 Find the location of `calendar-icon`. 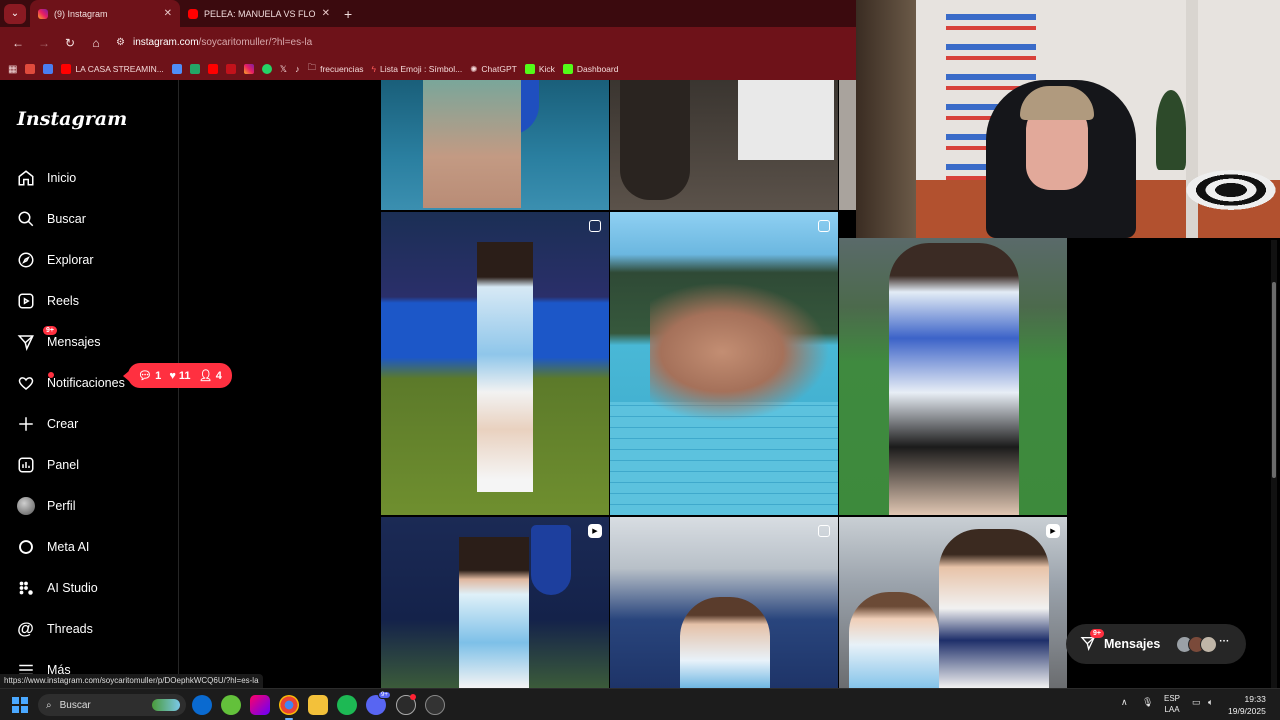

calendar-icon is located at coordinates (176, 69).